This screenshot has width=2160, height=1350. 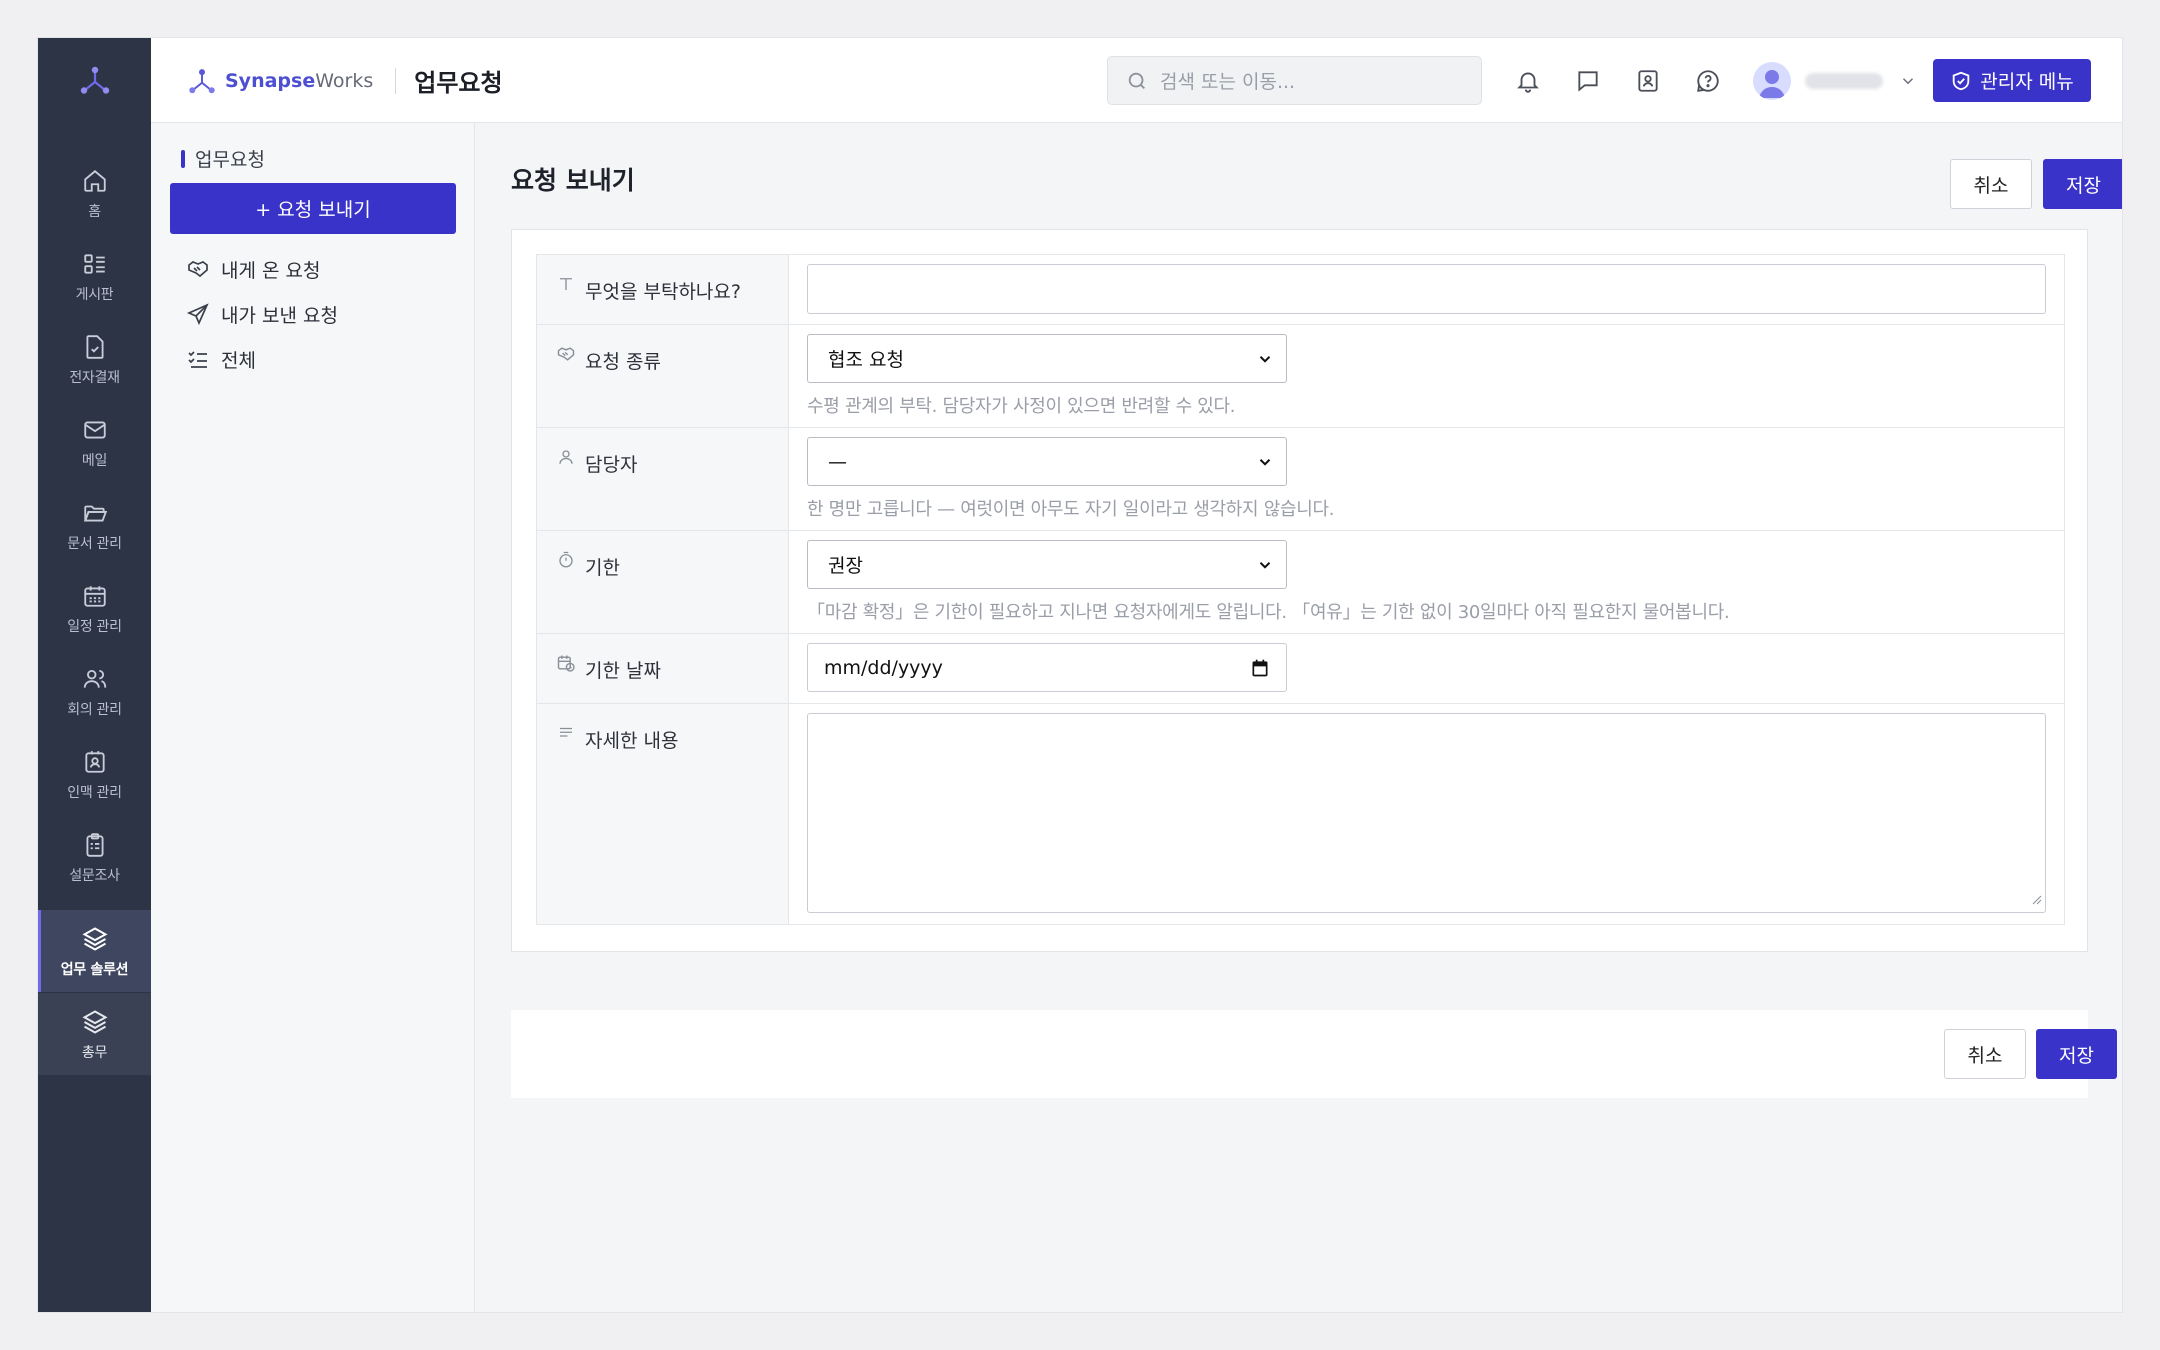 I want to click on shield-check-icon, so click(x=1961, y=81).